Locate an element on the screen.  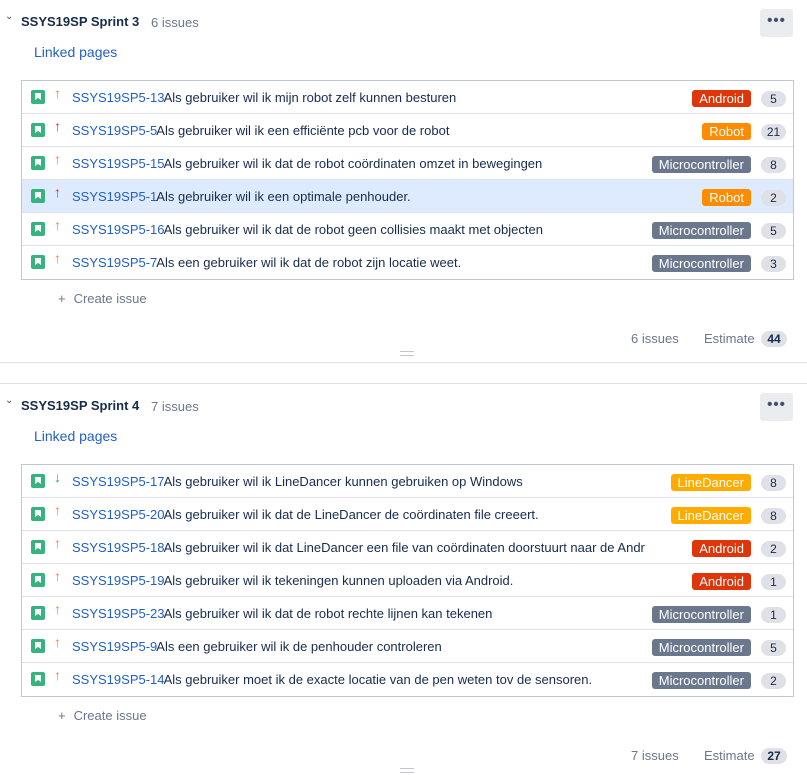
footer-issue-count: 7 issues is located at coordinates (655, 755).